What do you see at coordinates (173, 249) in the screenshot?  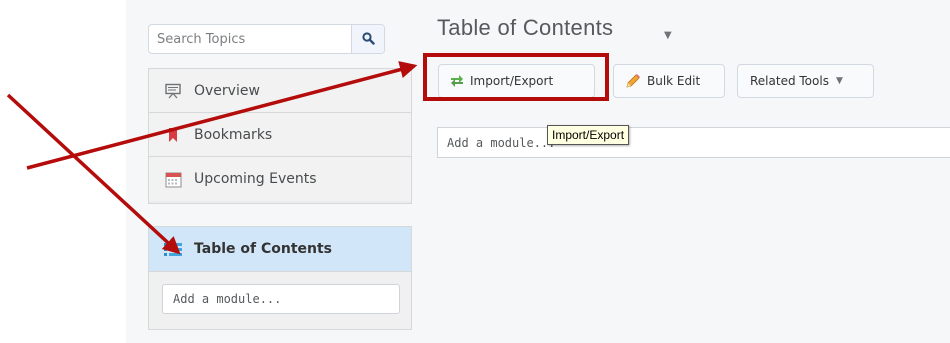 I see `list-icon` at bounding box center [173, 249].